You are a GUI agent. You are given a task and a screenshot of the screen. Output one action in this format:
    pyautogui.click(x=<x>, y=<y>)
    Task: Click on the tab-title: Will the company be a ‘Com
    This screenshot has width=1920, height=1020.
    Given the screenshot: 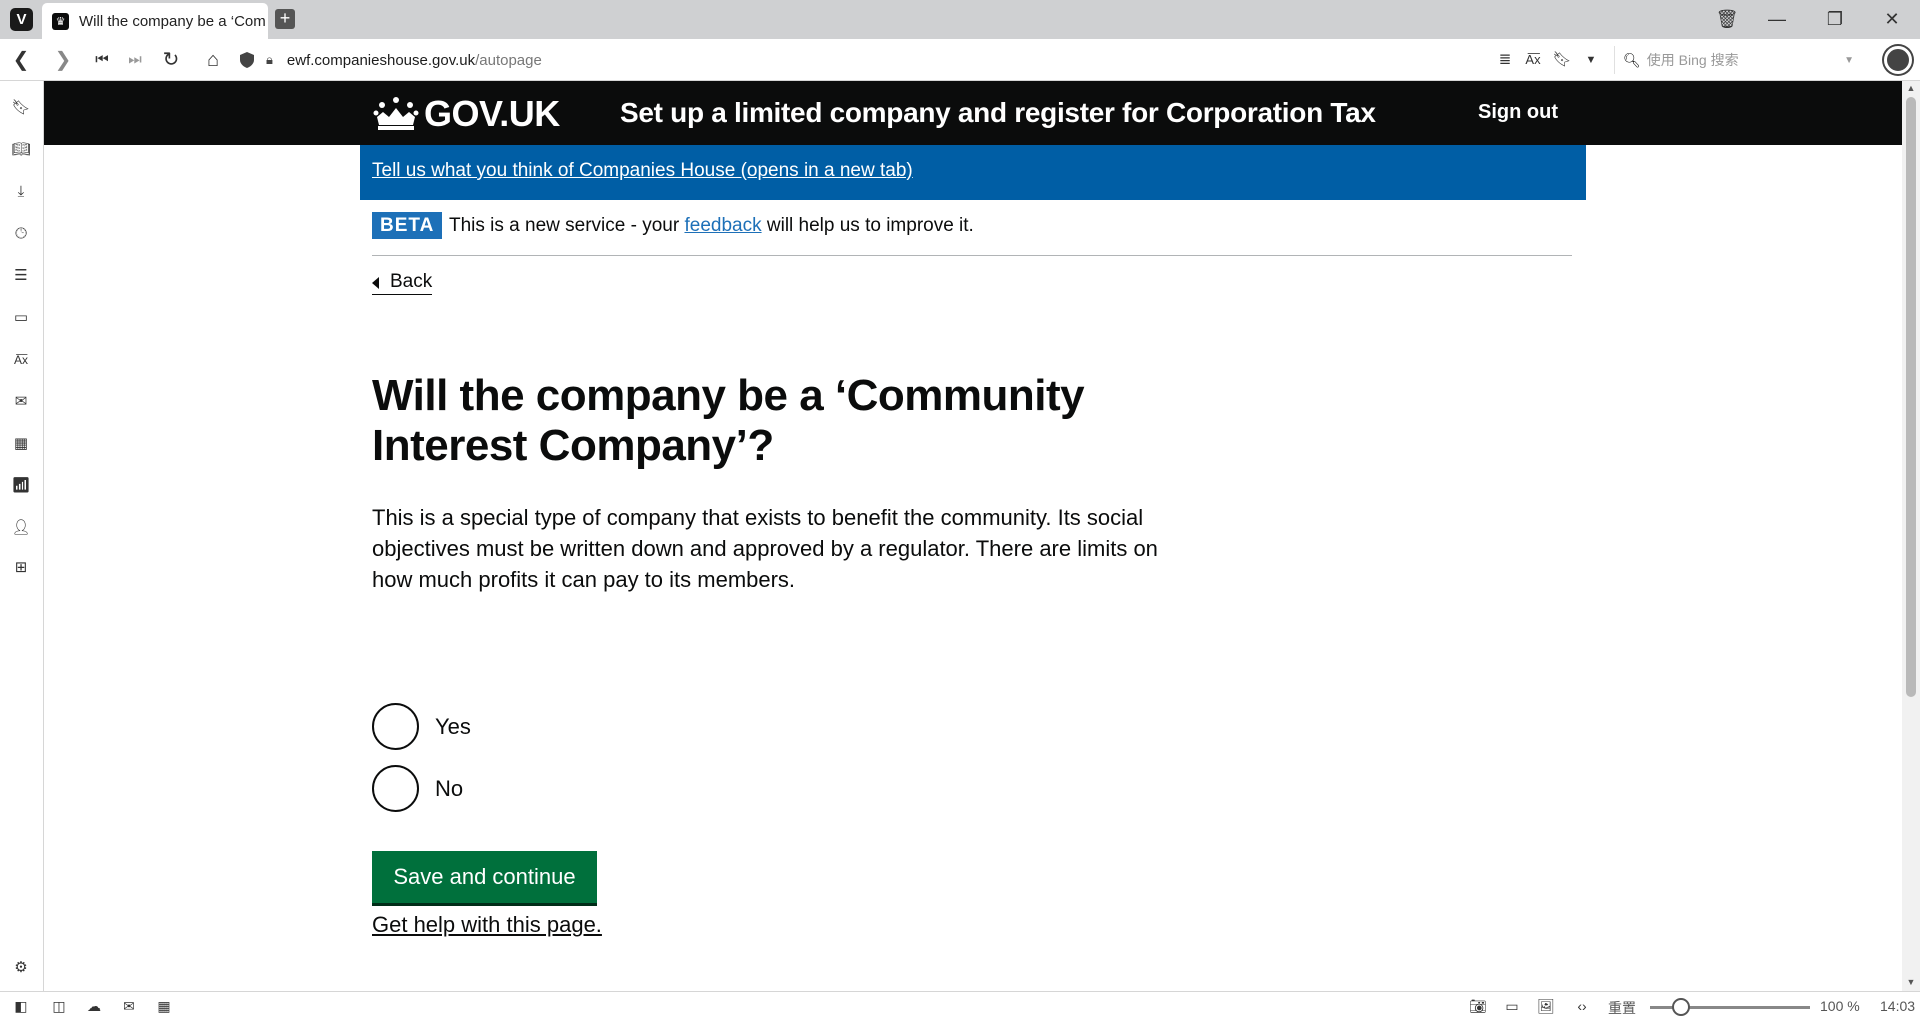 What is the action you would take?
    pyautogui.click(x=172, y=21)
    